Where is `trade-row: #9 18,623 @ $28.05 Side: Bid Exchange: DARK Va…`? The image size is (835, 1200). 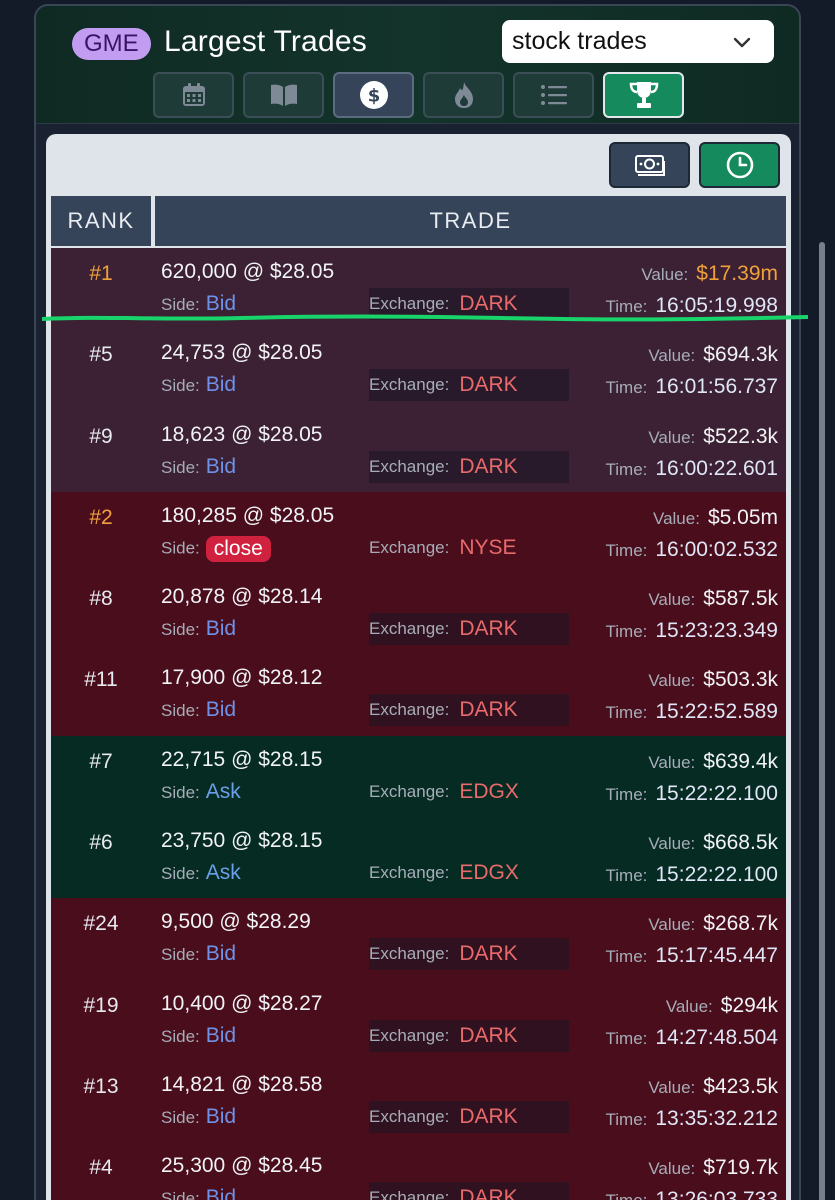 trade-row: #9 18,623 @ $28.05 Side: Bid Exchange: DARK Va… is located at coordinates (418, 451).